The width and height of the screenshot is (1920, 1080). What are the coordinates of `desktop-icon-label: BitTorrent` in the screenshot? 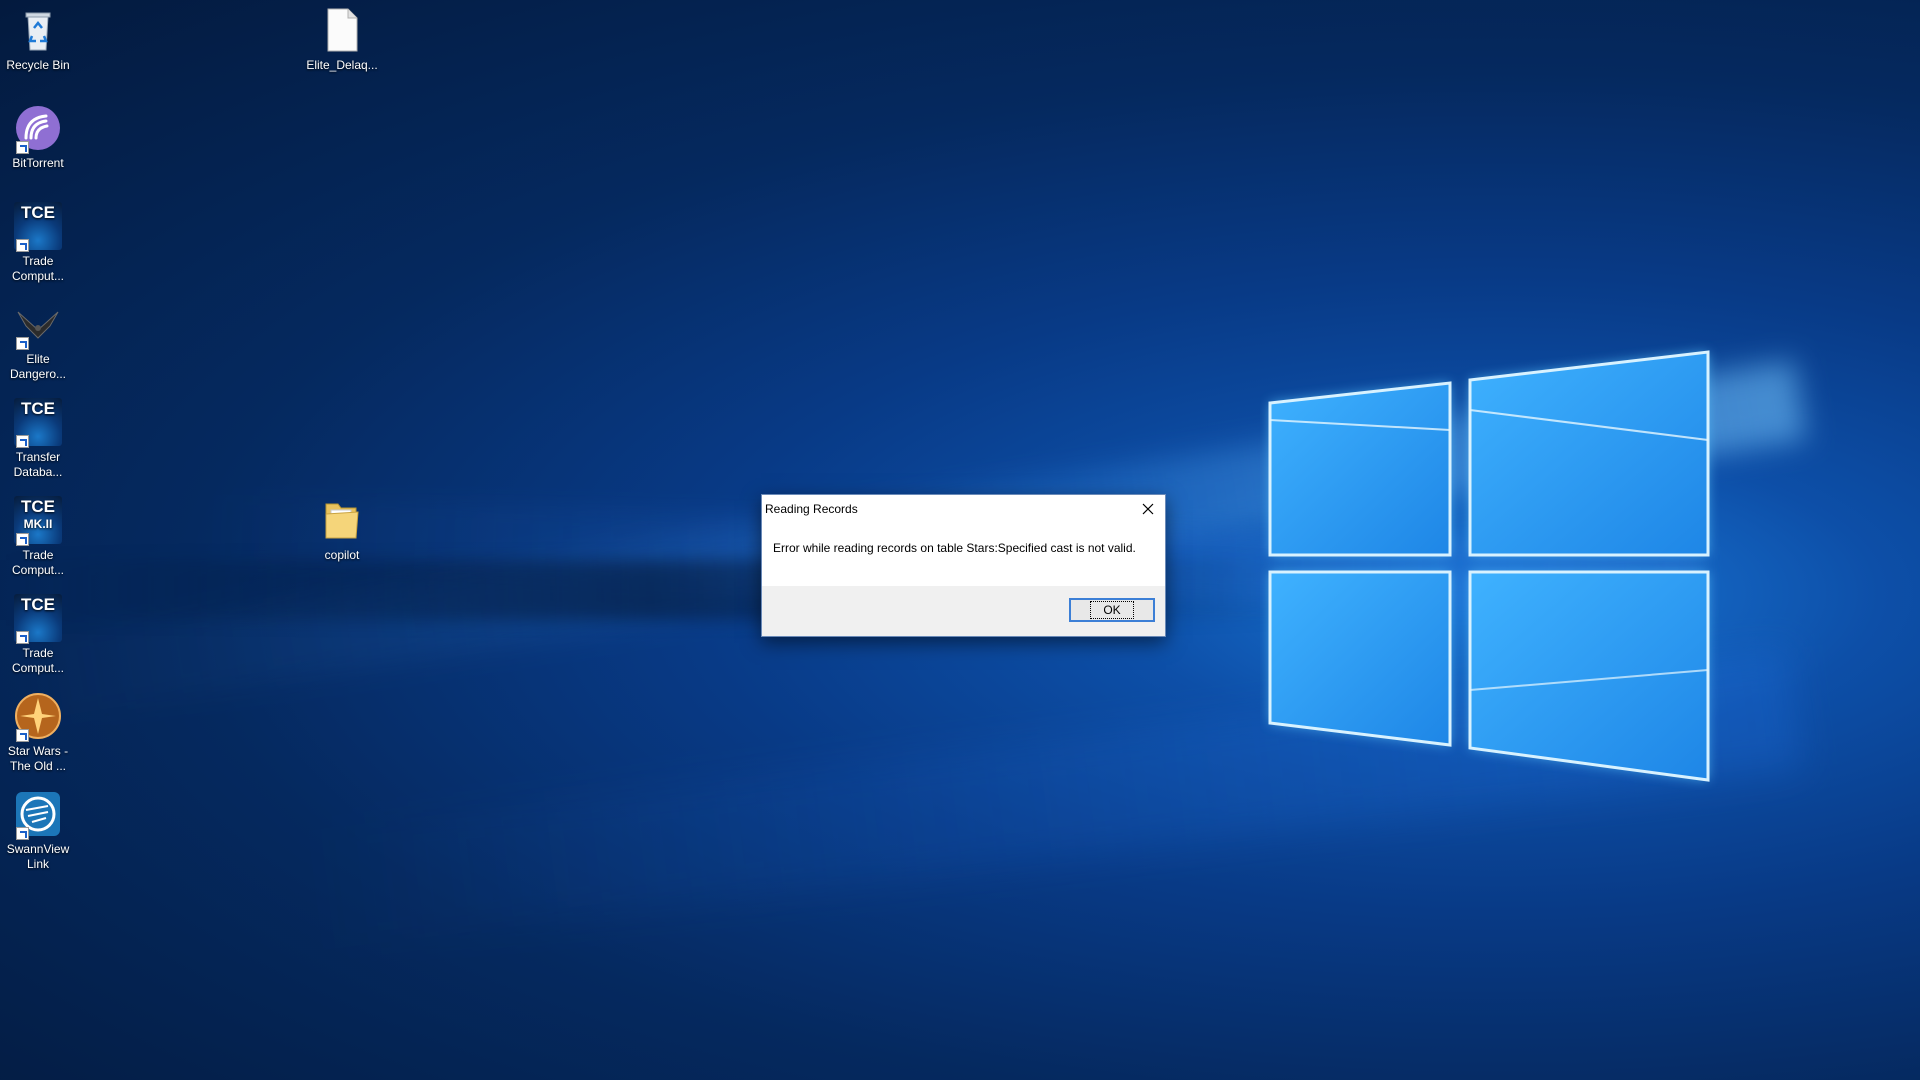 It's located at (38, 163).